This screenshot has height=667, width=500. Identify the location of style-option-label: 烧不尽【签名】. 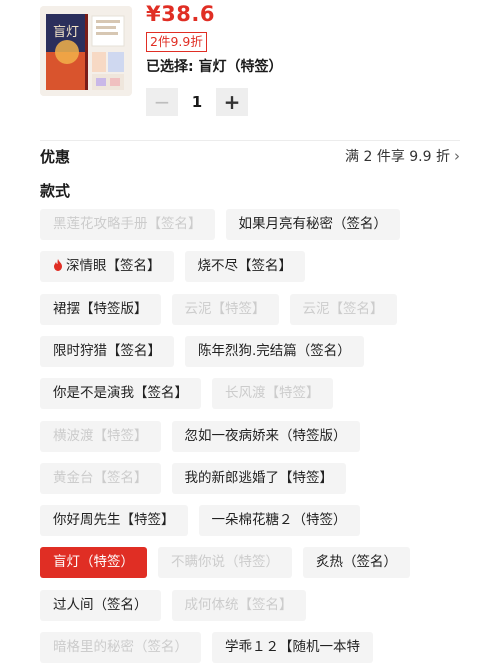
(245, 266).